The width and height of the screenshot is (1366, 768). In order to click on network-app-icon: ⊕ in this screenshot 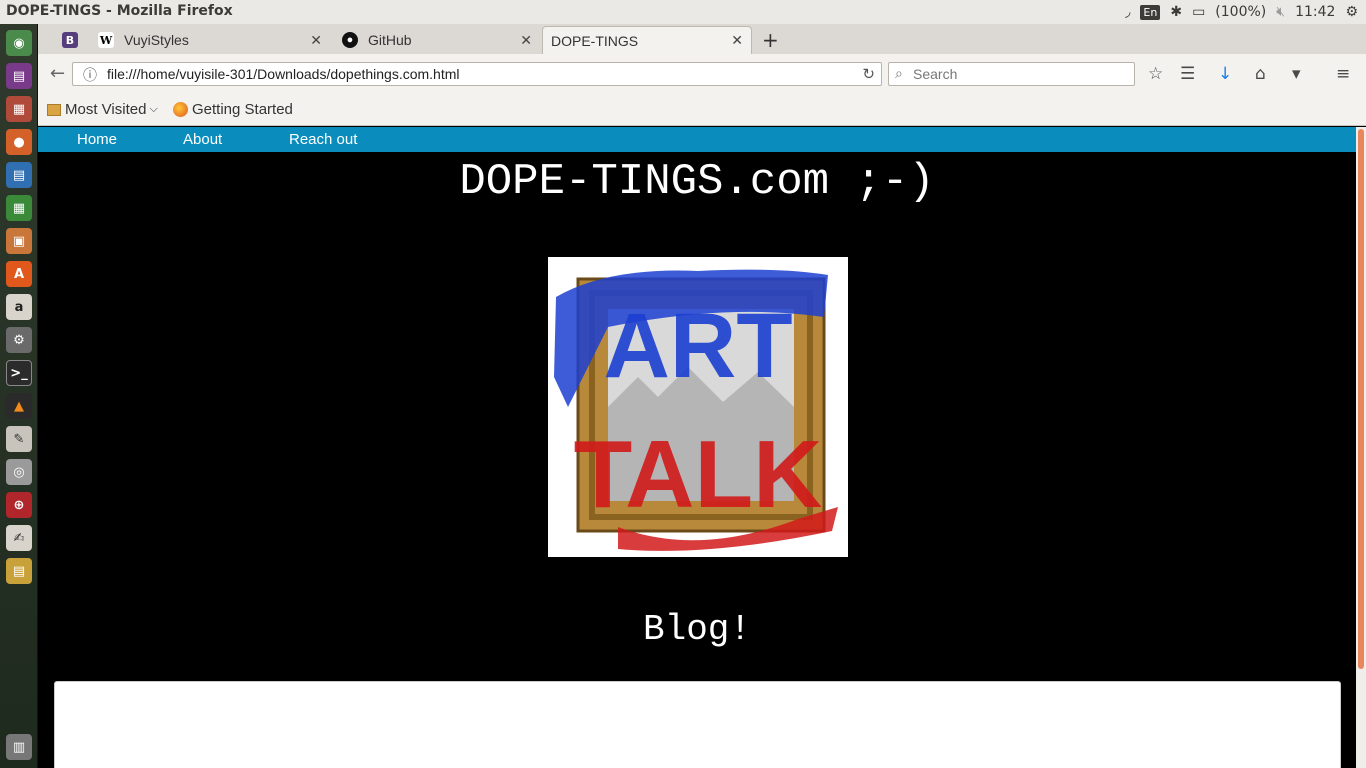, I will do `click(19, 505)`.